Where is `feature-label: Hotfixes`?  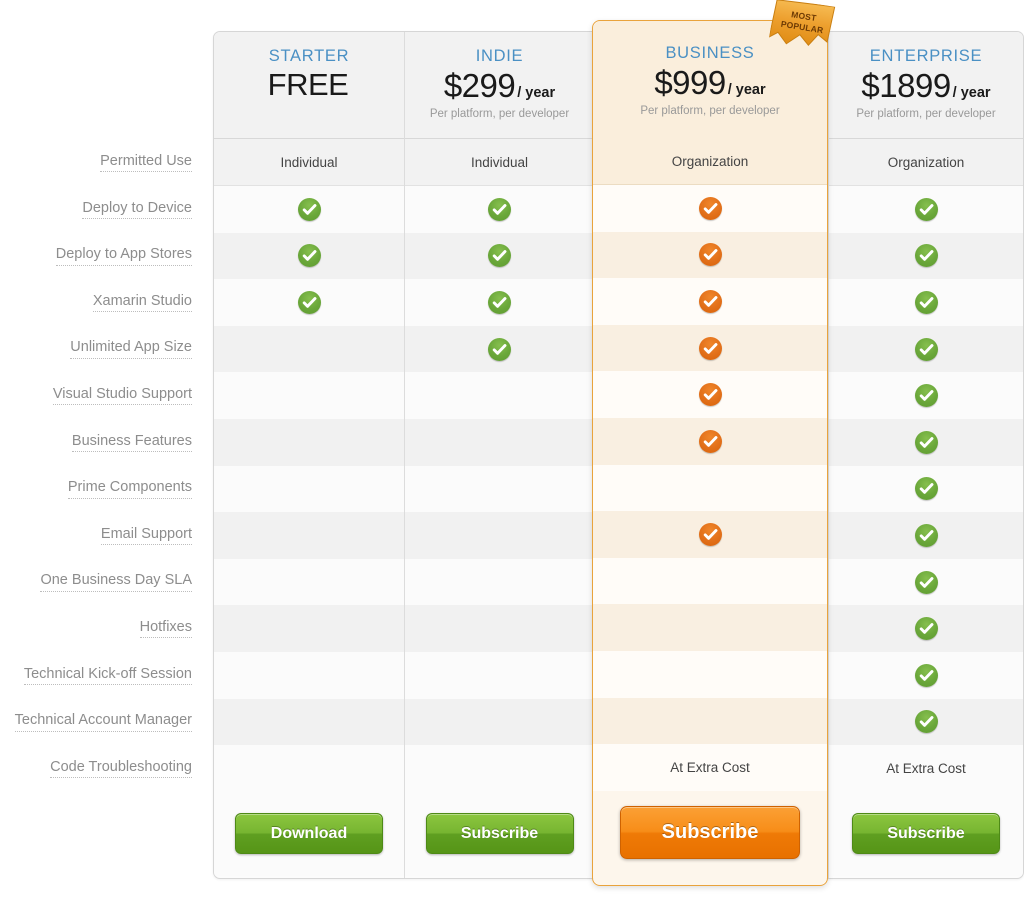
feature-label: Hotfixes is located at coordinates (165, 629).